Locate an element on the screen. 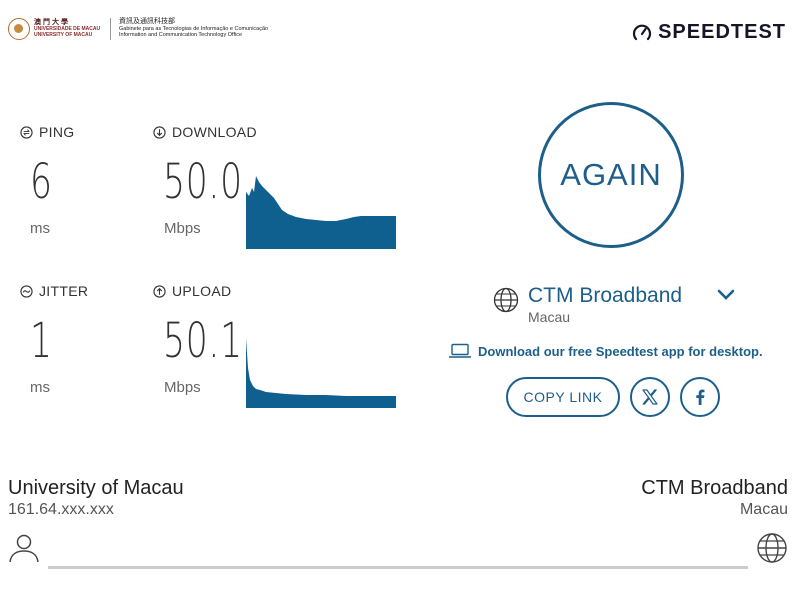 This screenshot has height=589, width=796. university-seal-icon is located at coordinates (19, 29).